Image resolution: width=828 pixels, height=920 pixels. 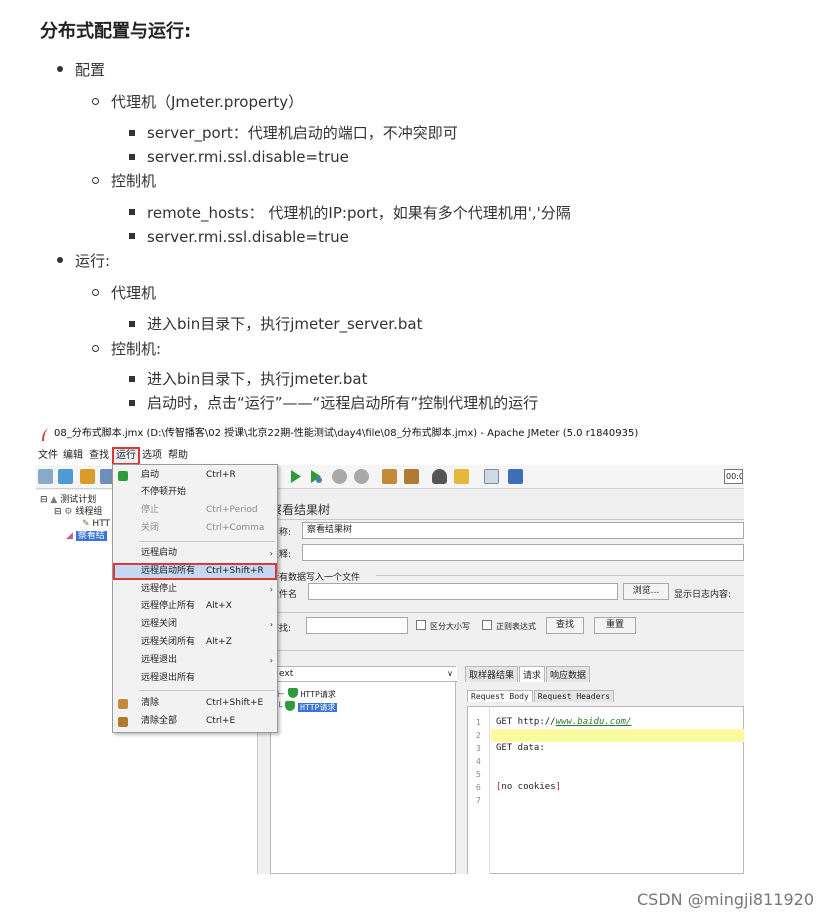 I want to click on list-item: 配置, so click(x=90, y=70).